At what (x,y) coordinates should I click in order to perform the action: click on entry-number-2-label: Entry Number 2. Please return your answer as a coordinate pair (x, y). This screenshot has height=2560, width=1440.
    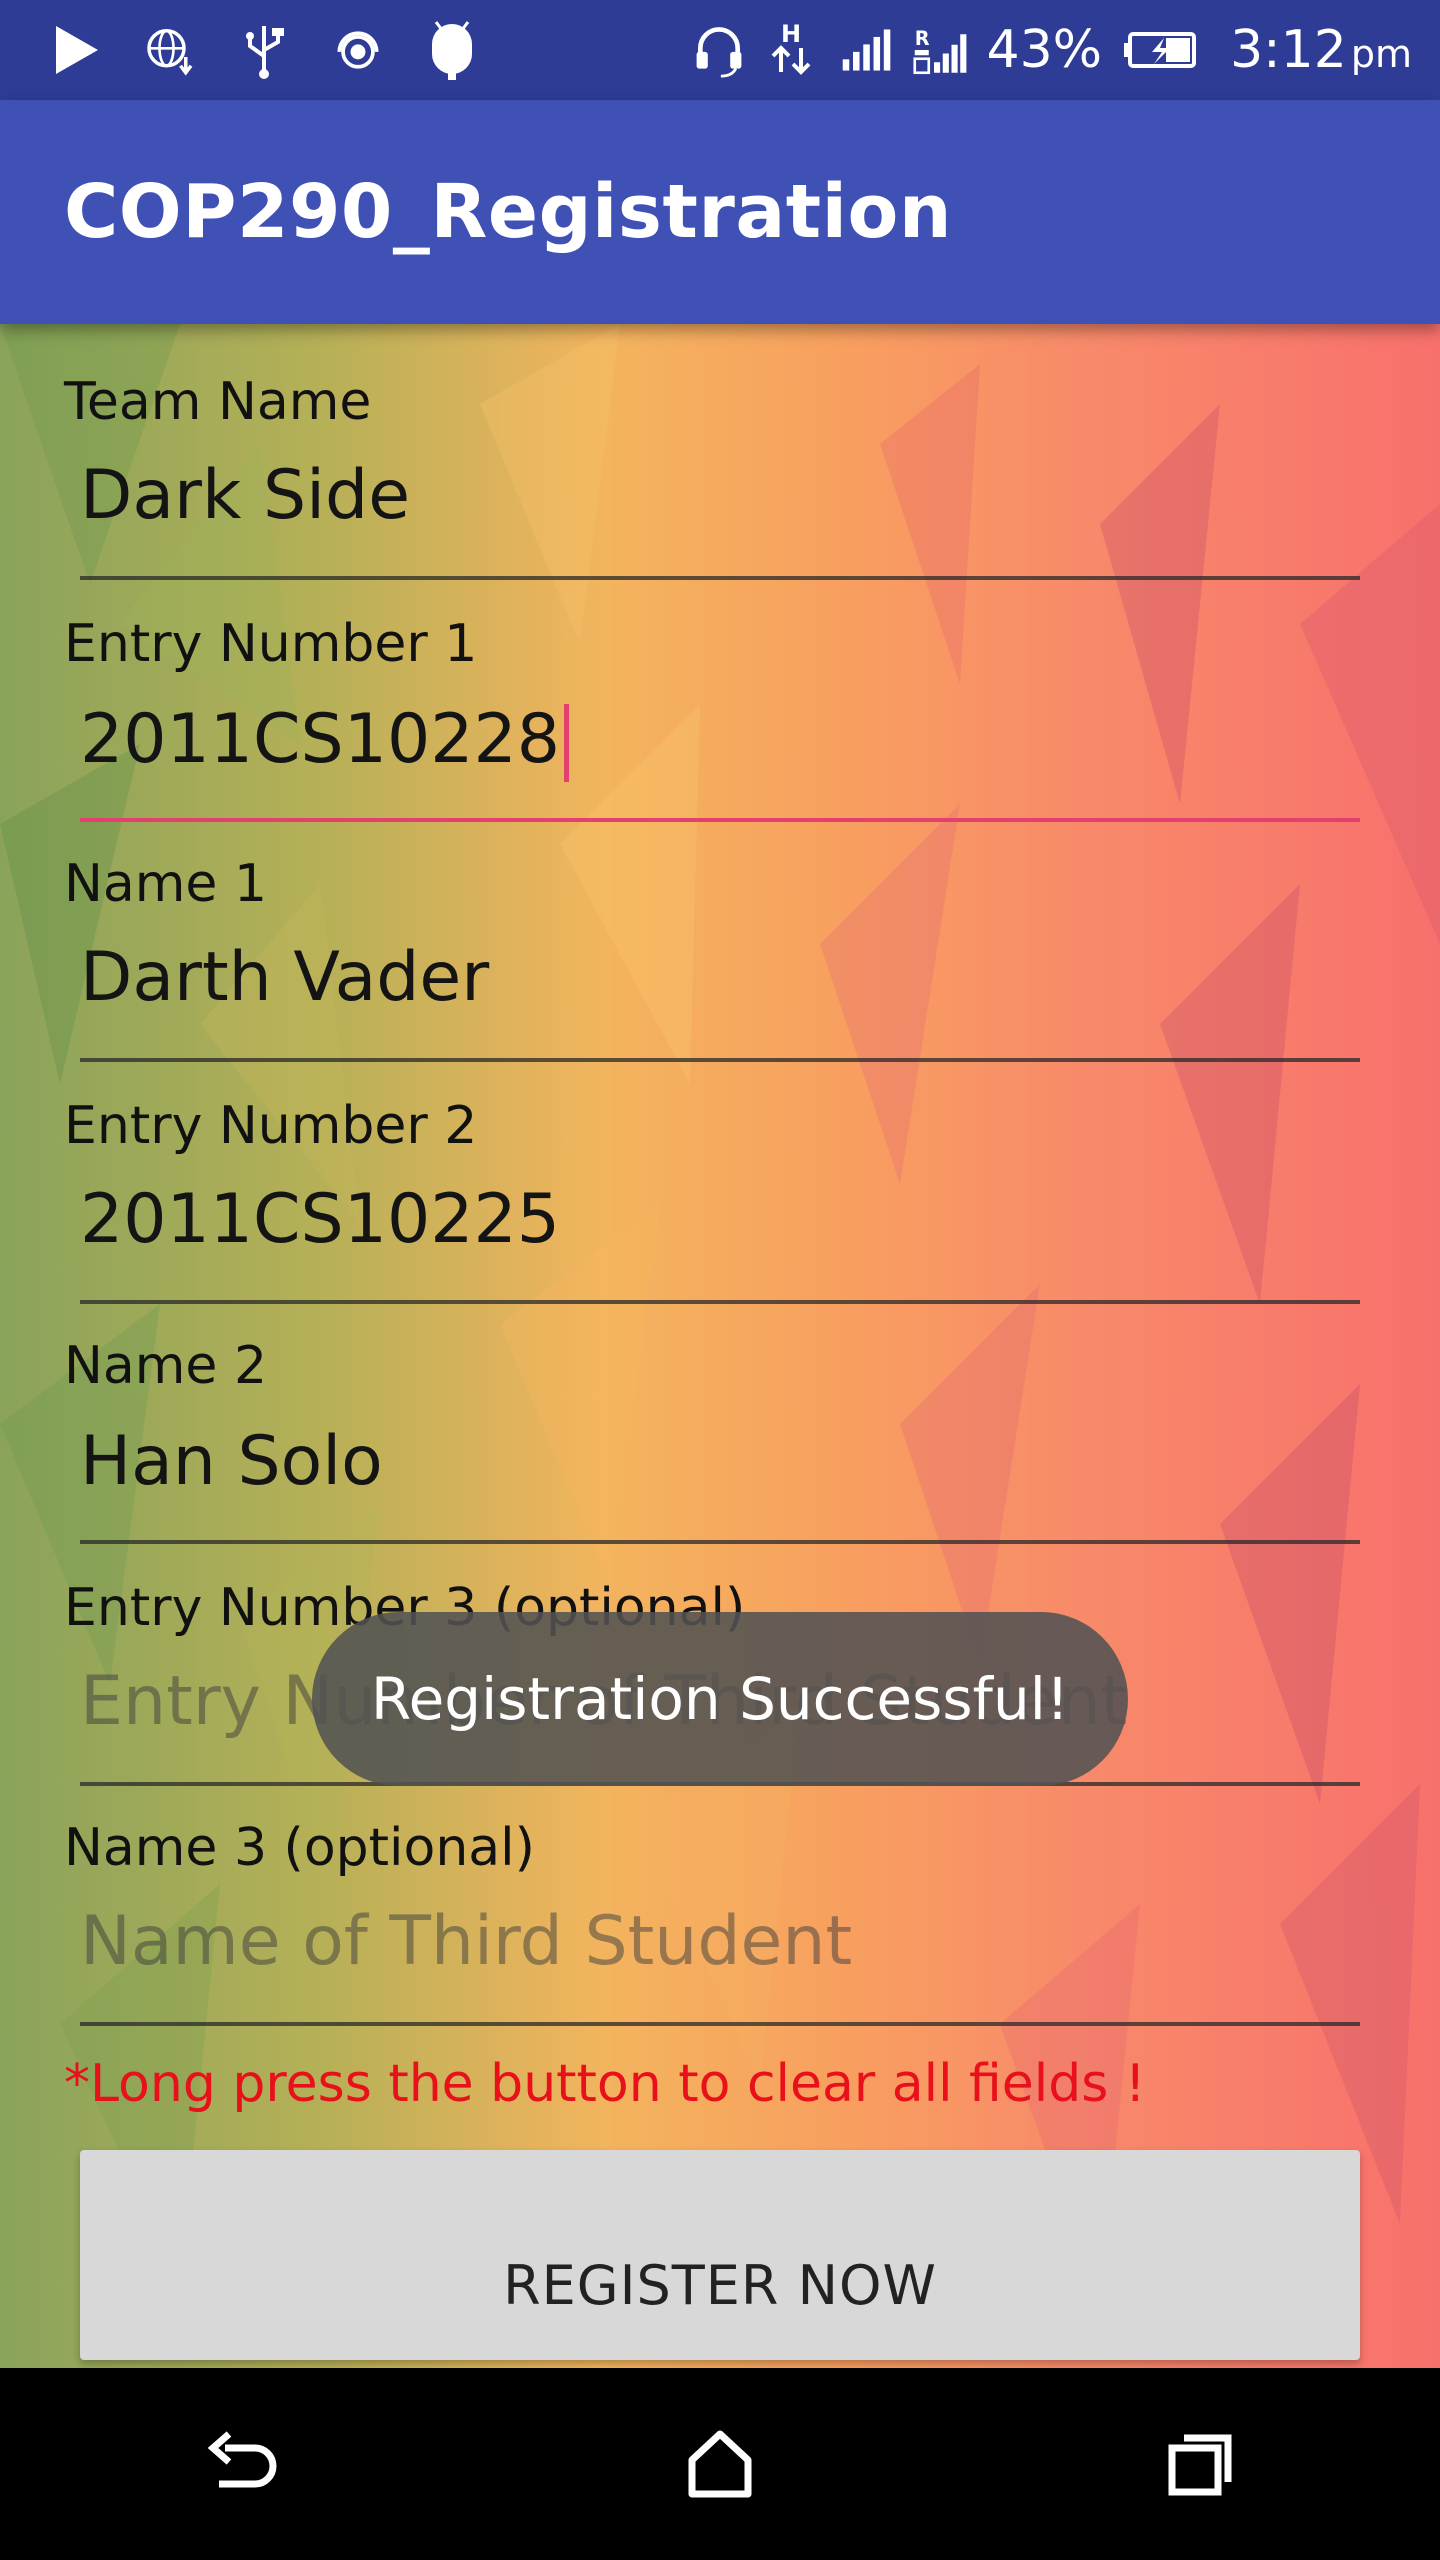
    Looking at the image, I should click on (271, 1126).